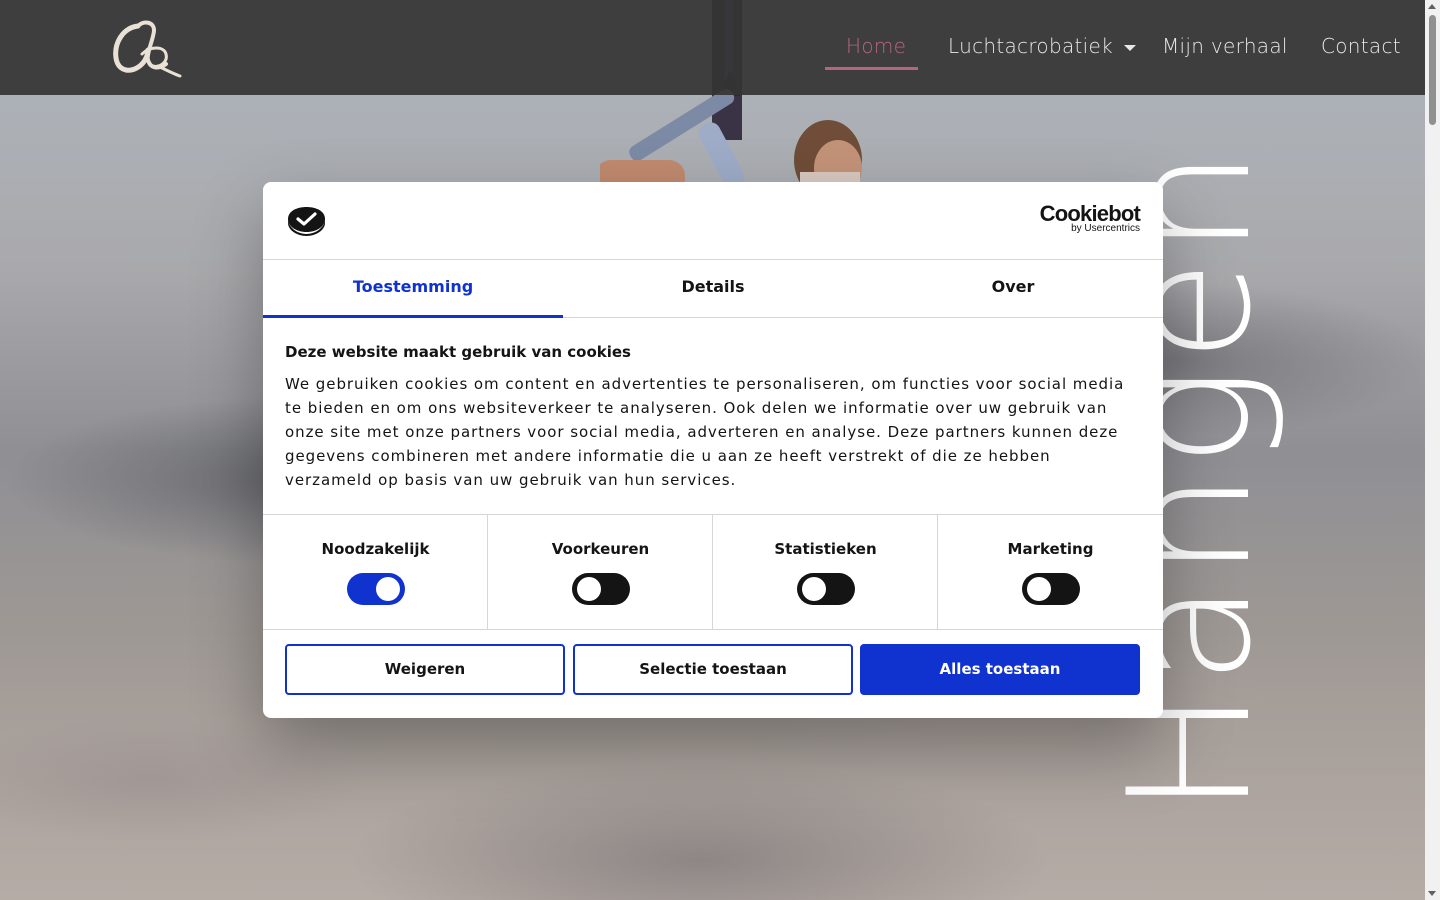 The image size is (1440, 900). What do you see at coordinates (1013, 288) in the screenshot?
I see `tab-over: Over` at bounding box center [1013, 288].